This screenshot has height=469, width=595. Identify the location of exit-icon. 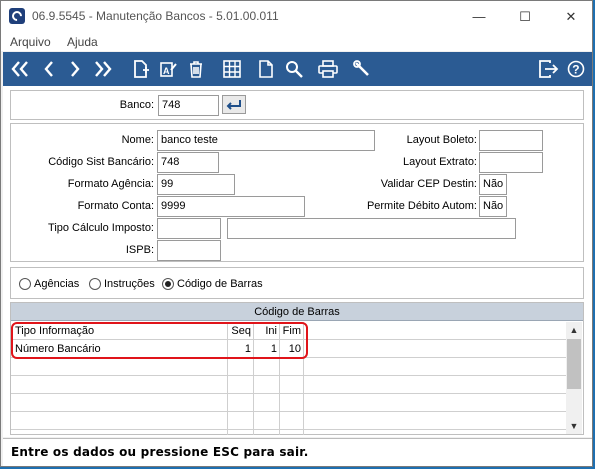
(549, 69).